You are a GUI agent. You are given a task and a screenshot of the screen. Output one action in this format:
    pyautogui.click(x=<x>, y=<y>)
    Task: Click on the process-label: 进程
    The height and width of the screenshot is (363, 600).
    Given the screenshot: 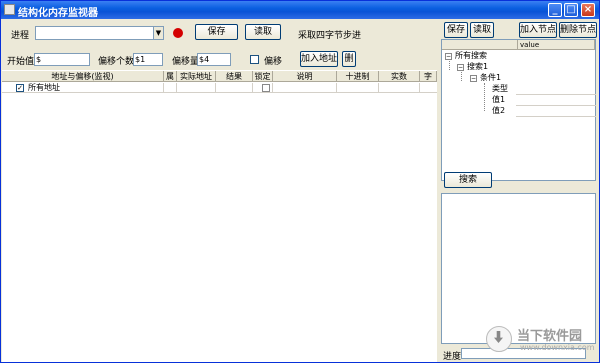 What is the action you would take?
    pyautogui.click(x=20, y=36)
    